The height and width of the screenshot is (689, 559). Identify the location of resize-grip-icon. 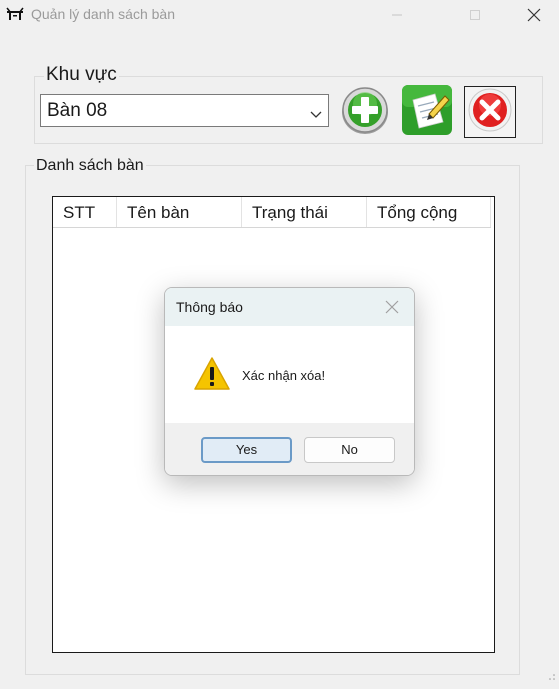
(552, 677).